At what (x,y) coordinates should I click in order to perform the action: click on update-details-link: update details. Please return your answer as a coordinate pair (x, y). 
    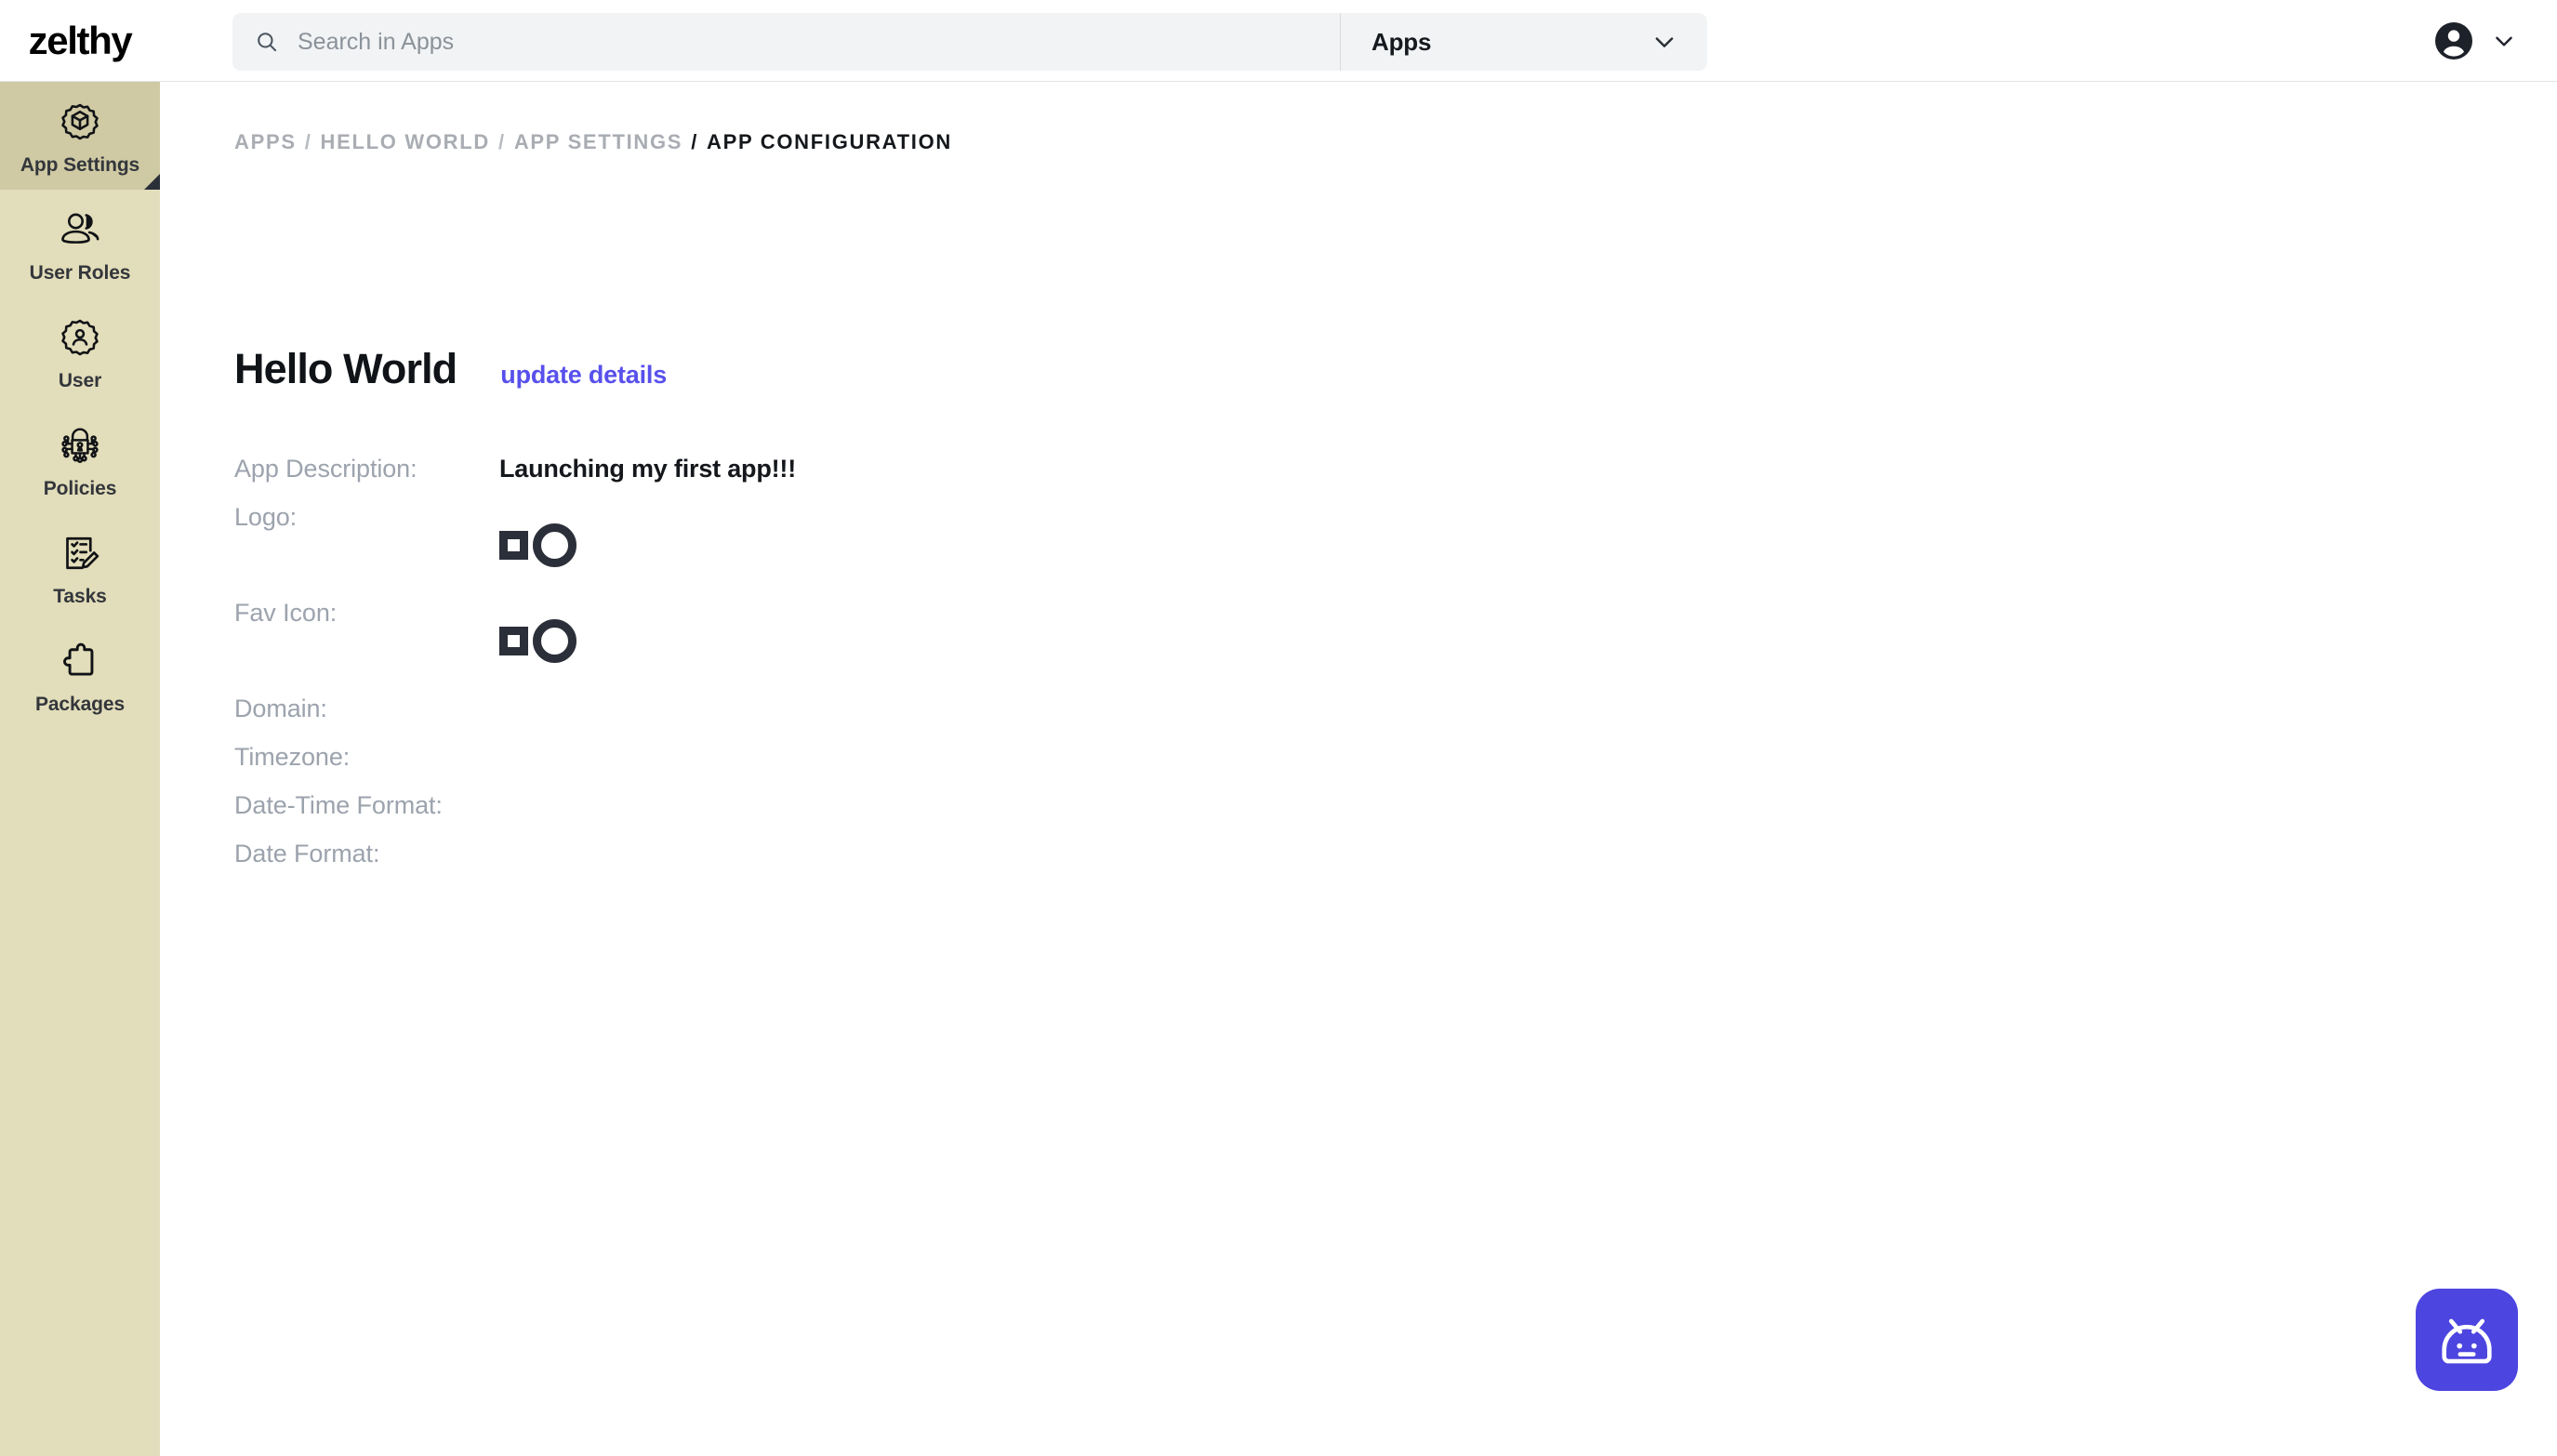
    Looking at the image, I should click on (583, 375).